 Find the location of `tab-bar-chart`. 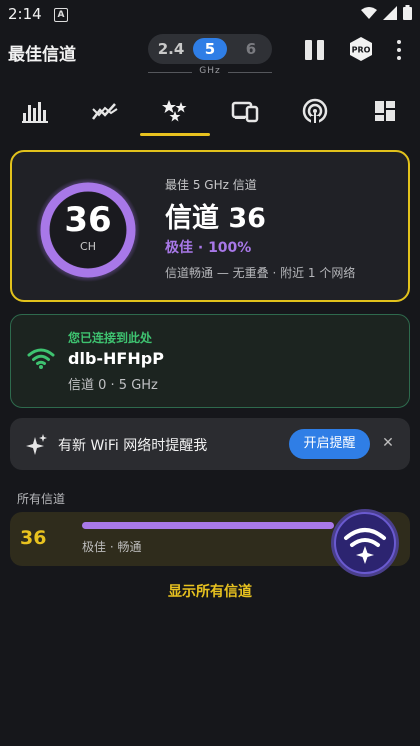

tab-bar-chart is located at coordinates (35, 111).